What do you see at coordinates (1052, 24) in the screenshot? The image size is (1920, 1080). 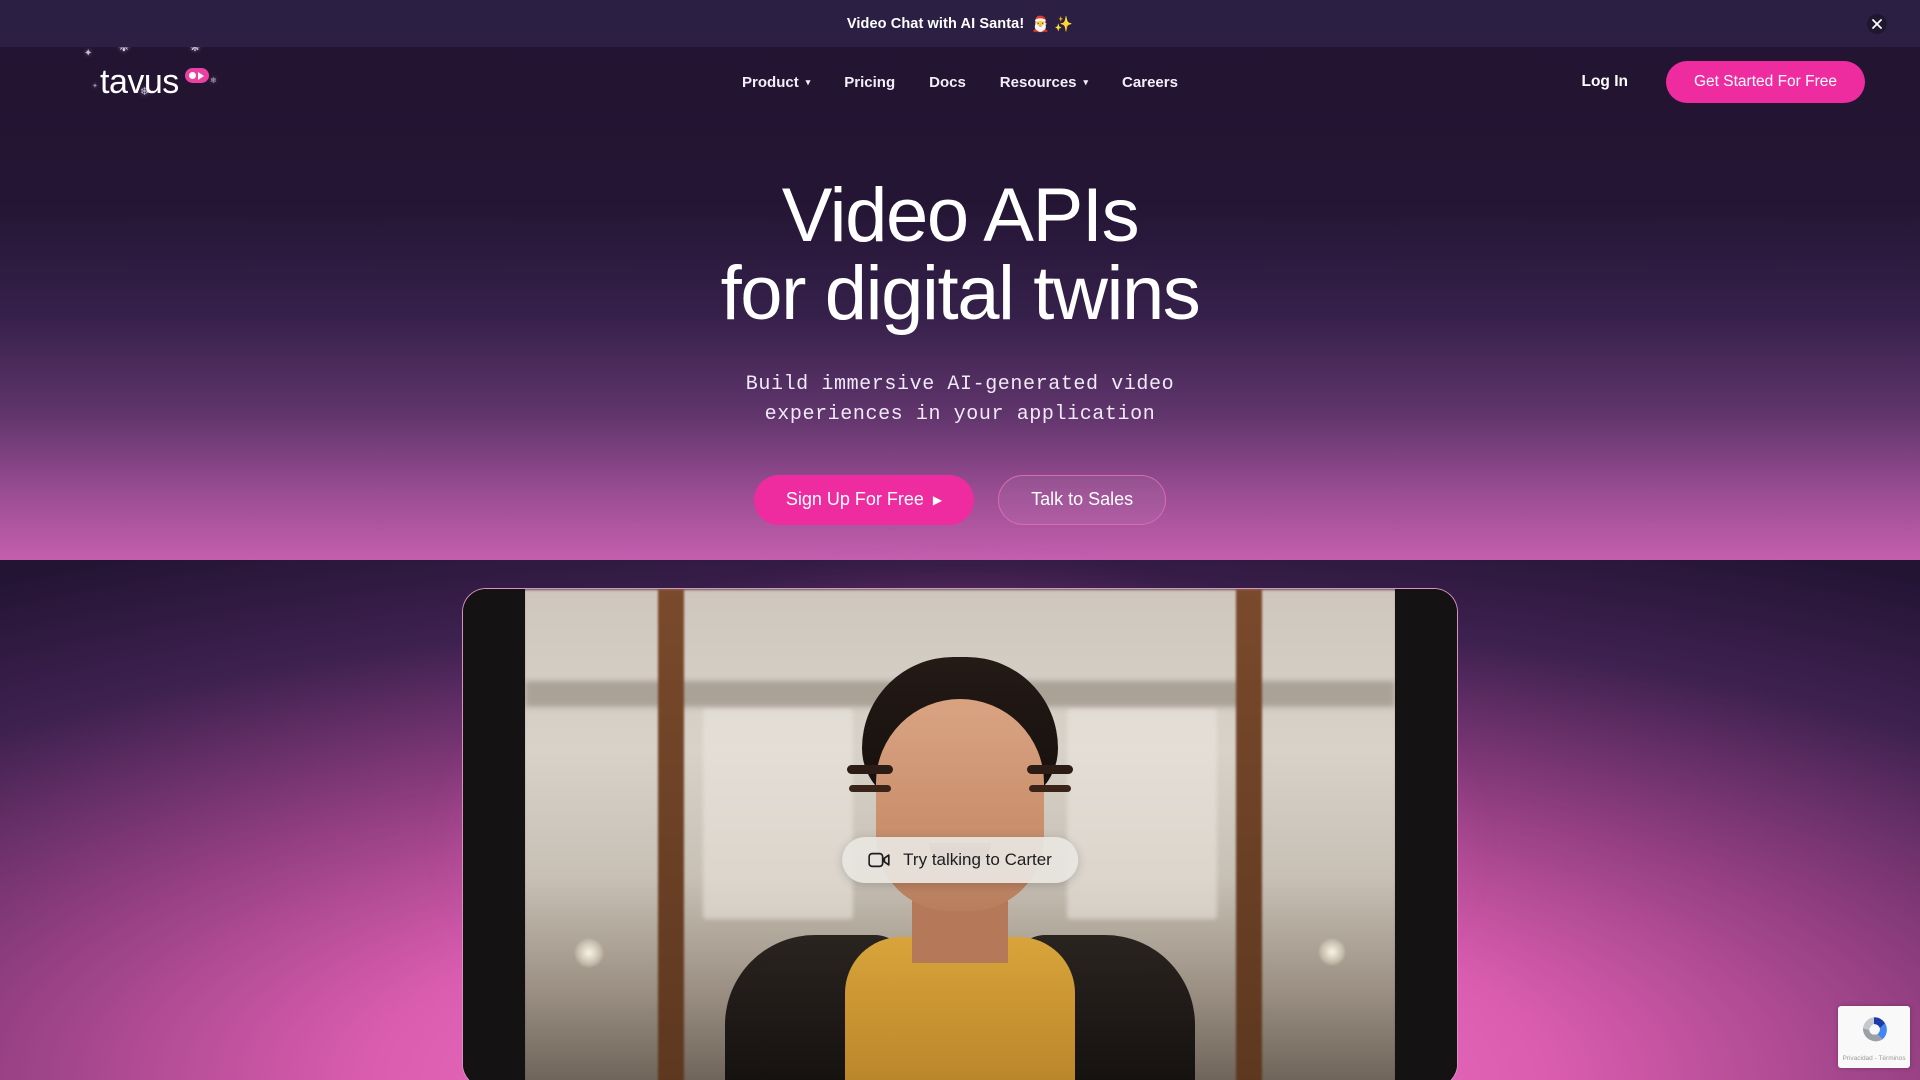 I see `santa-sparkle-emoji: 🎅 ✨` at bounding box center [1052, 24].